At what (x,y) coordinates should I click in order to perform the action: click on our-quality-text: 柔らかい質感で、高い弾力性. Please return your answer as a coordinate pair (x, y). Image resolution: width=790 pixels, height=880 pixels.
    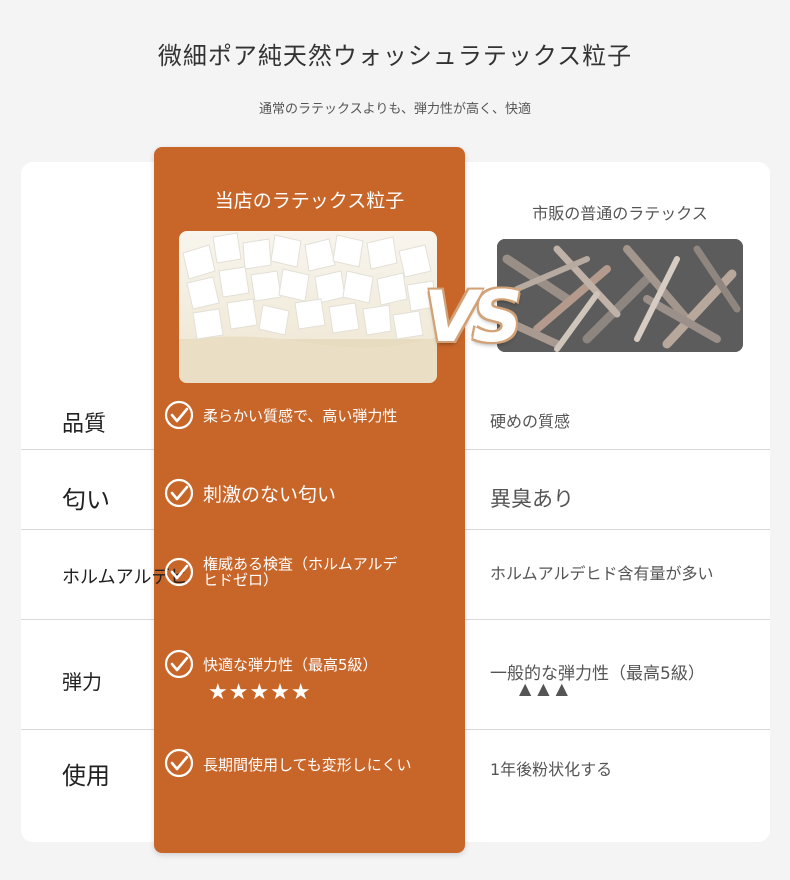
    Looking at the image, I should click on (300, 416).